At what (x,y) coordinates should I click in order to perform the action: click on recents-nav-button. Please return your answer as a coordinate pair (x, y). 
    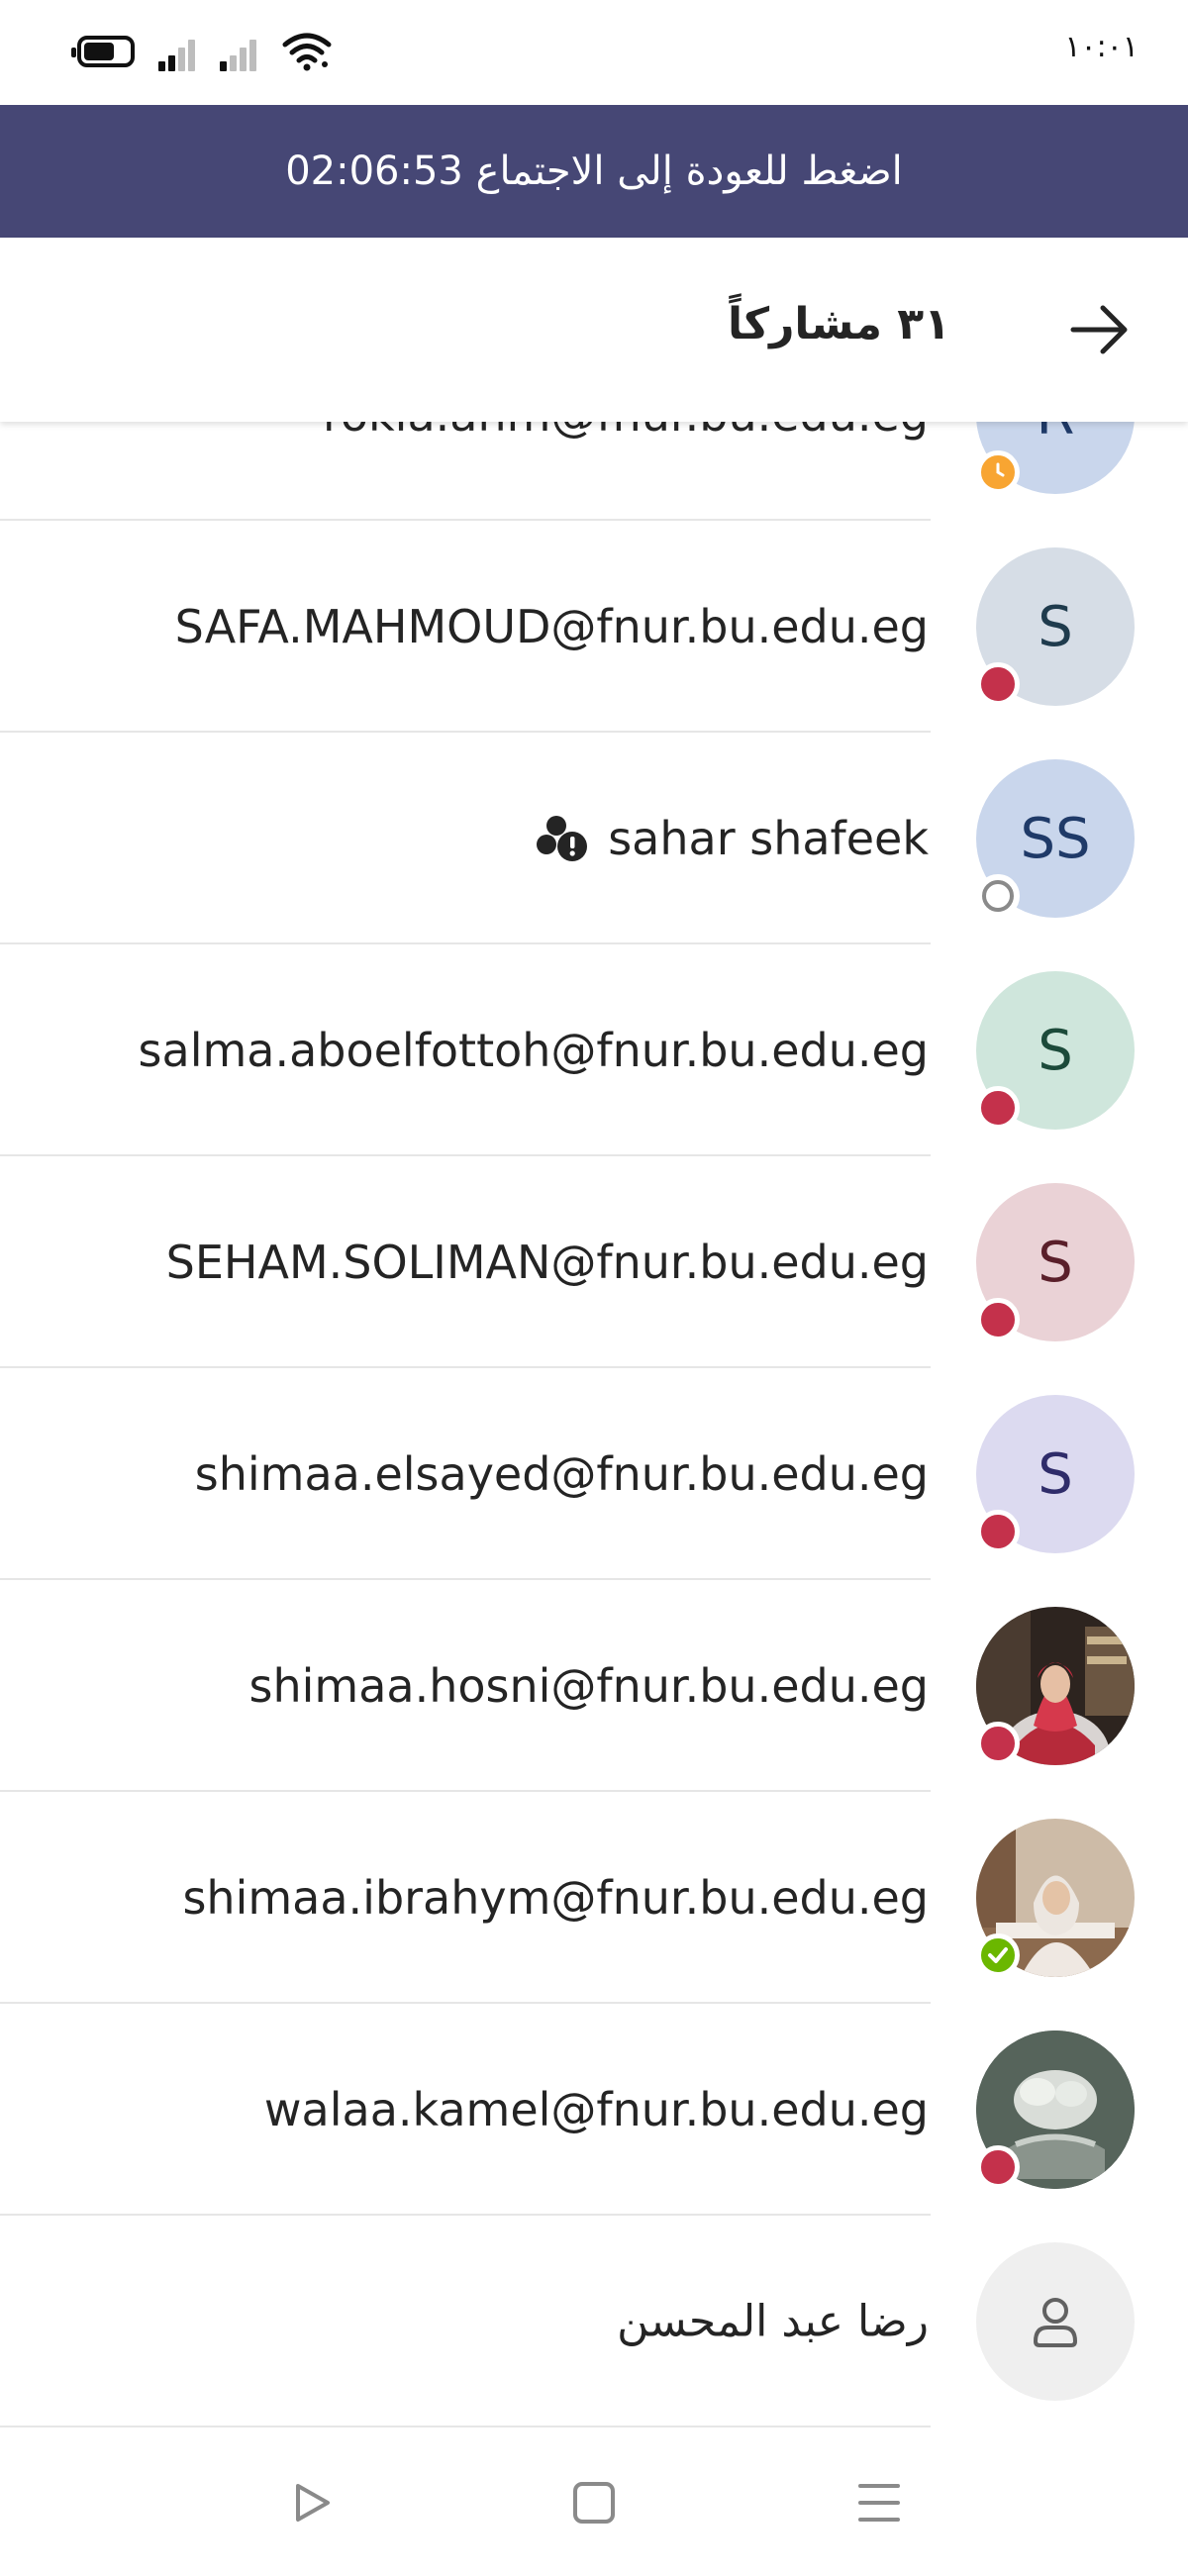
    Looking at the image, I should click on (879, 2502).